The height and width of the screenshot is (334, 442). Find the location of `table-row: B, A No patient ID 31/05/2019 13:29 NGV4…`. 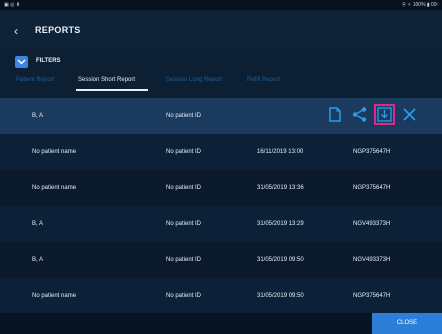

table-row: B, A No patient ID 31/05/2019 13:29 NGV4… is located at coordinates (221, 224).